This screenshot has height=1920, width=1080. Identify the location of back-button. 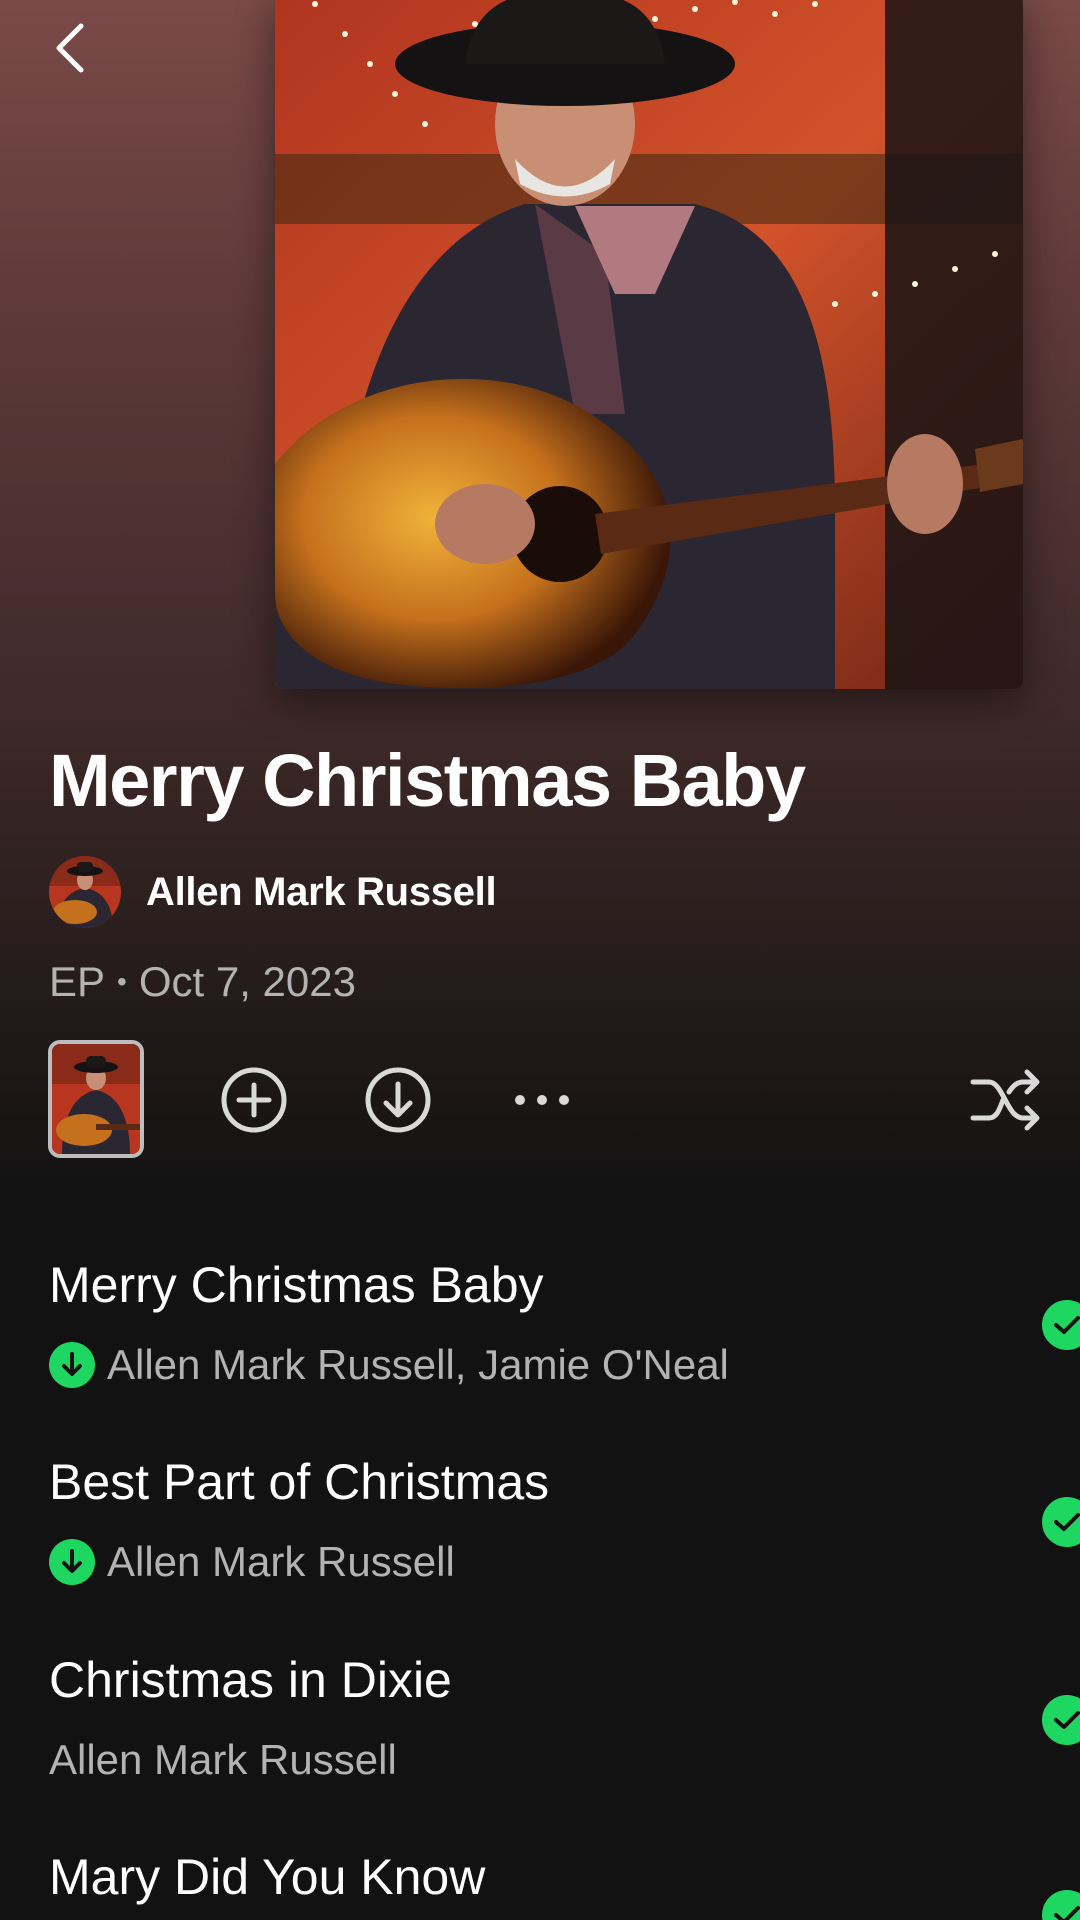
(70, 48).